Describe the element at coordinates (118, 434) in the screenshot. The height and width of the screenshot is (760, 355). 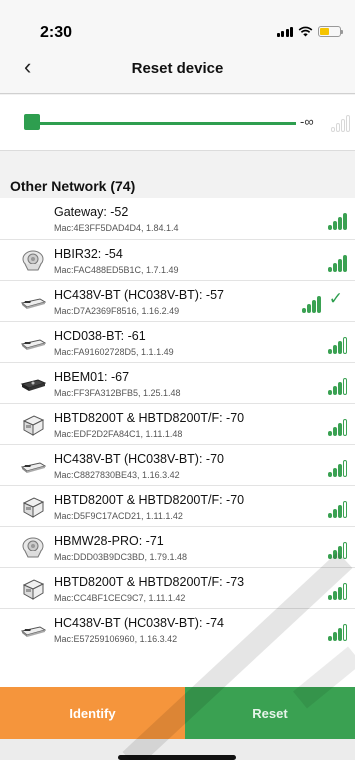
I see `device-mac: Mac:EDF2D2FA84C1, 1.11.1.48` at that location.